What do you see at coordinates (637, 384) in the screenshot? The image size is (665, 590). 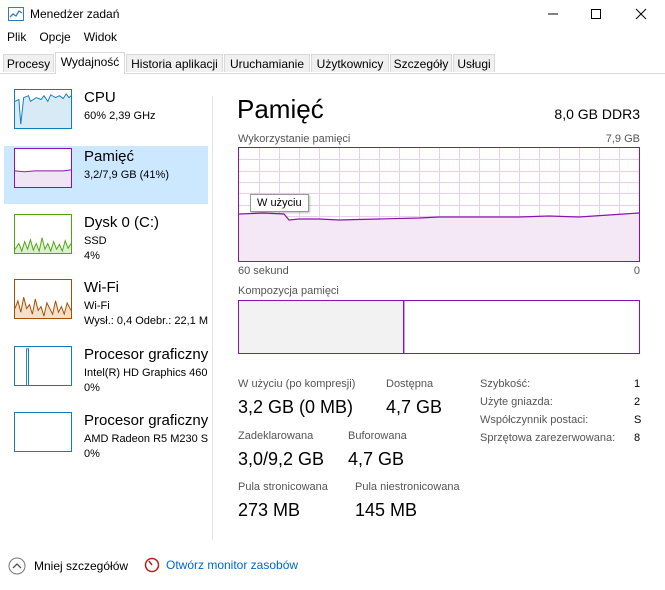 I see `speed-value: 1` at bounding box center [637, 384].